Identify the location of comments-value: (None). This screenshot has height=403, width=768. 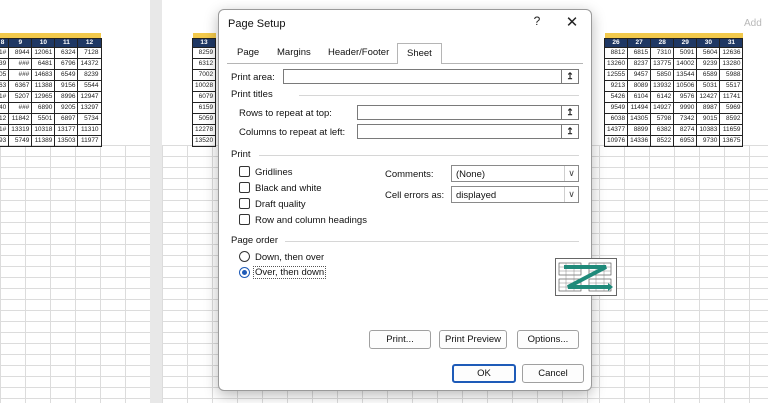
(471, 174).